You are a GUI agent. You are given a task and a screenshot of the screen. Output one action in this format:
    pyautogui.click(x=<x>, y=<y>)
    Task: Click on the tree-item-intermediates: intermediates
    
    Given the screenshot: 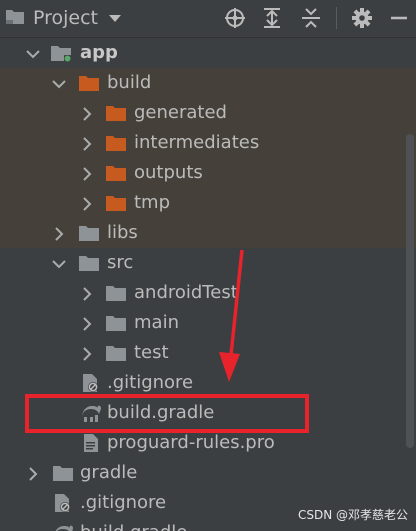 What is the action you would take?
    pyautogui.click(x=208, y=143)
    